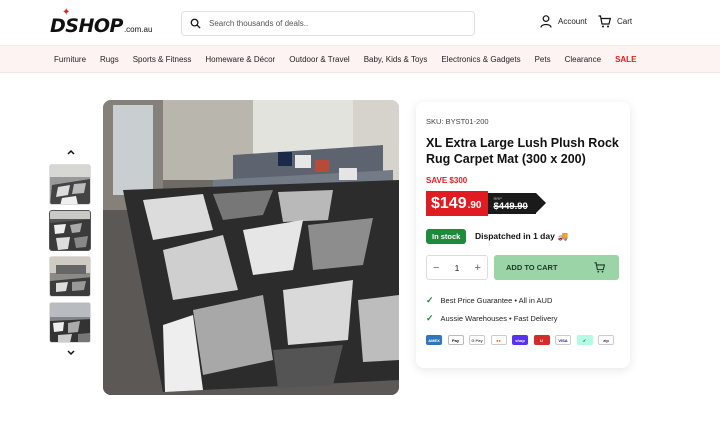  What do you see at coordinates (583, 59) in the screenshot?
I see `nav-item-clearance: Clearance` at bounding box center [583, 59].